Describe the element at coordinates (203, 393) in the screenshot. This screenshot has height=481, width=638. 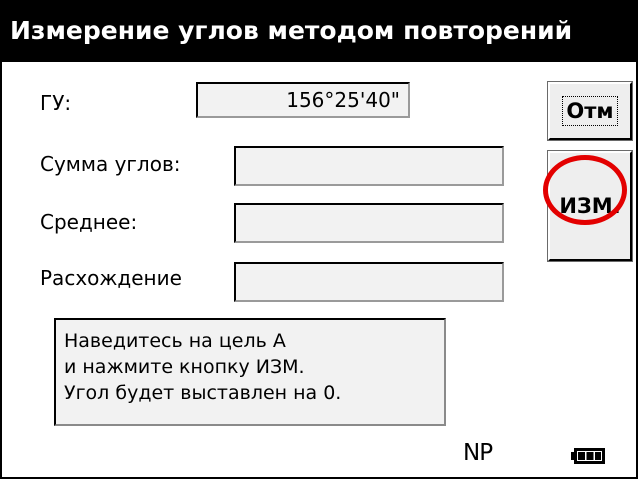
I see `instruction-line-3: Угол будет выставлен на 0.` at that location.